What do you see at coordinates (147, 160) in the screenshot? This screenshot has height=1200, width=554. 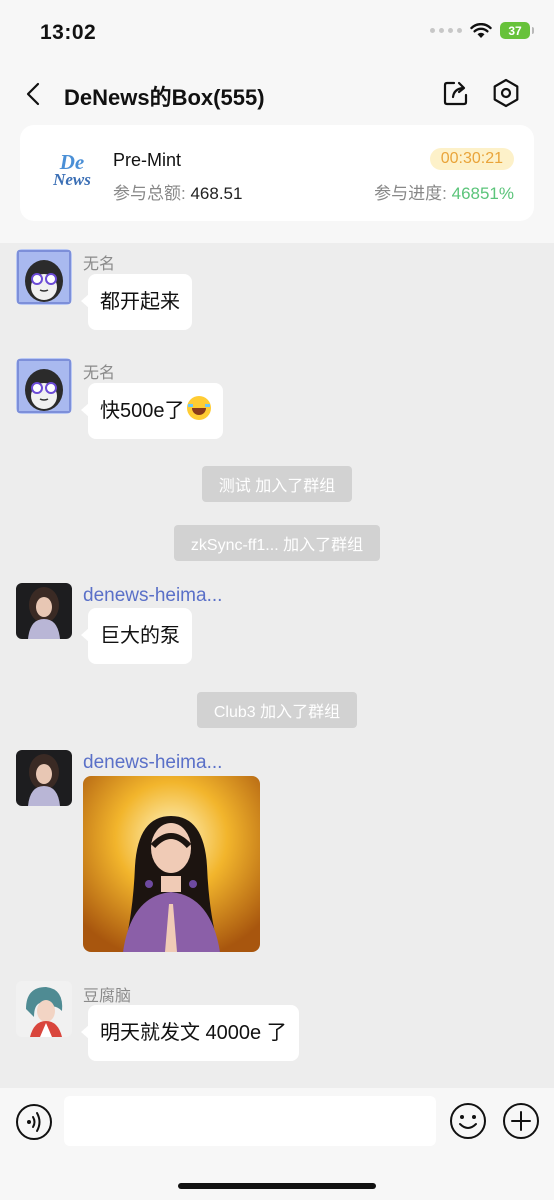 I see `box-name: Pre-Mint` at bounding box center [147, 160].